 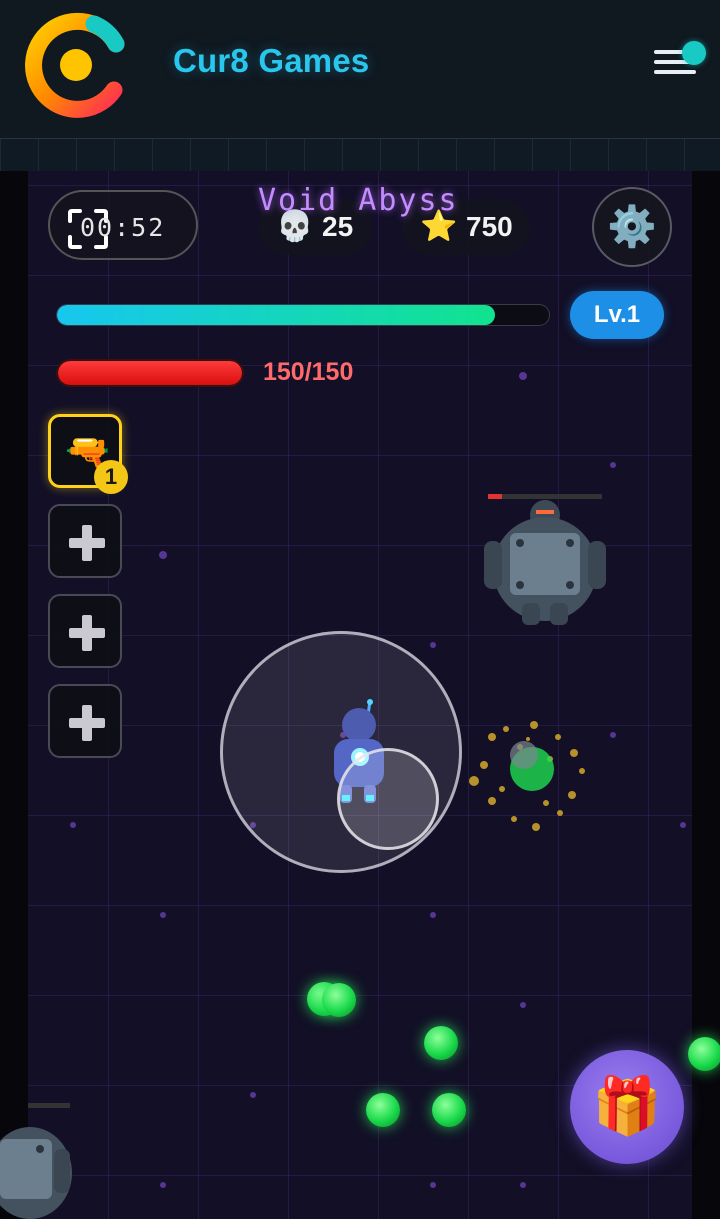 I want to click on health-bar, so click(x=150, y=373).